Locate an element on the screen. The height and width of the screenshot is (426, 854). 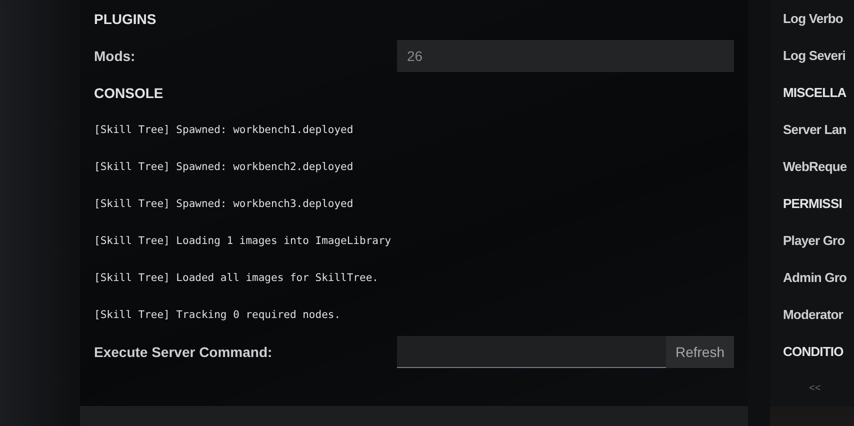
setting-label: Player Gro is located at coordinates (814, 240).